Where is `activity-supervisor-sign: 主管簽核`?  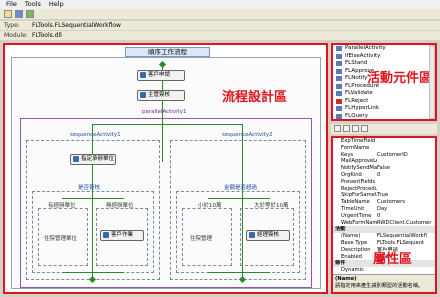 activity-supervisor-sign: 主管簽核 is located at coordinates (161, 95).